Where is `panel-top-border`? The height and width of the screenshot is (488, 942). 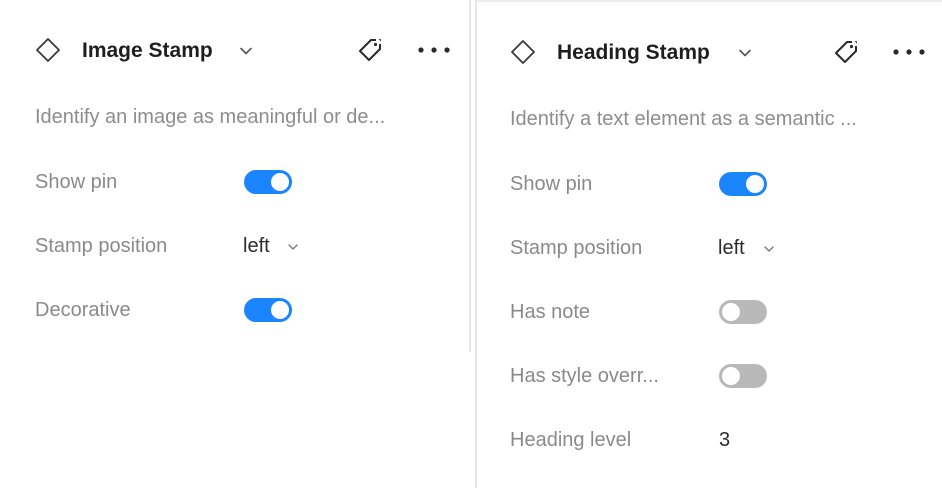
panel-top-border is located at coordinates (709, 1).